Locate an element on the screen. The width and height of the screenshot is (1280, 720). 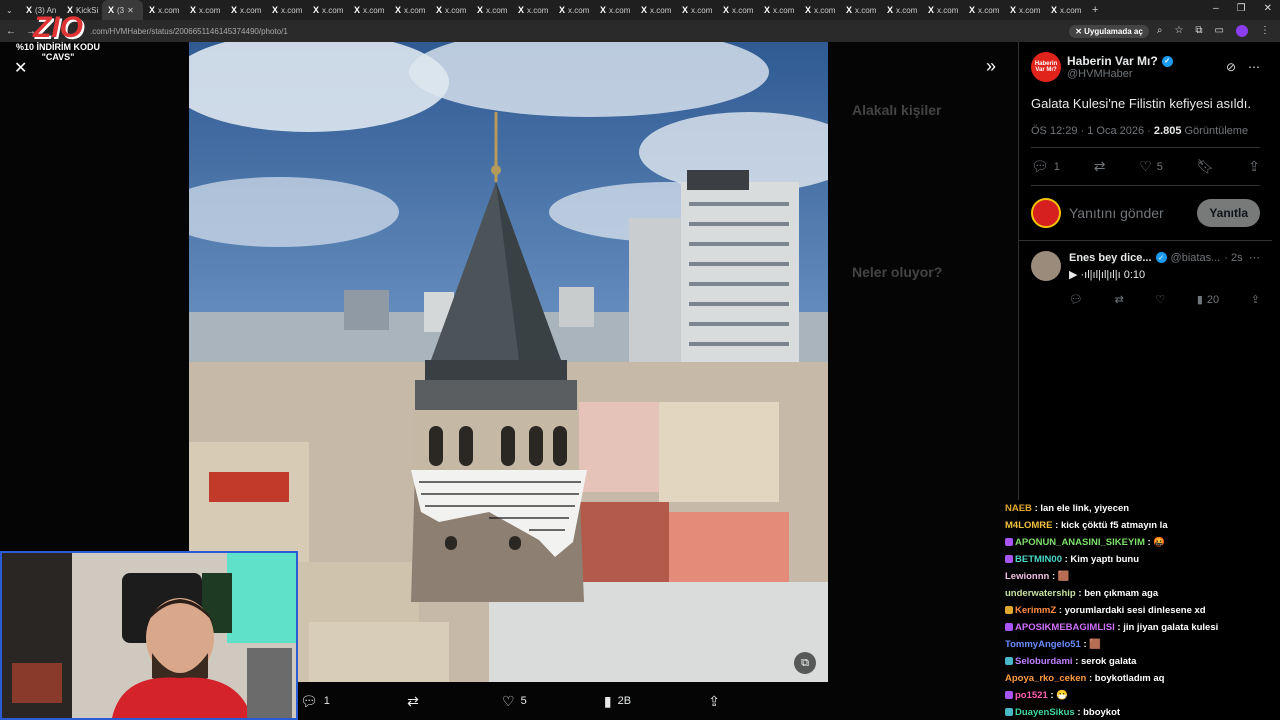
reply-like-button: ♡ is located at coordinates (1160, 299).